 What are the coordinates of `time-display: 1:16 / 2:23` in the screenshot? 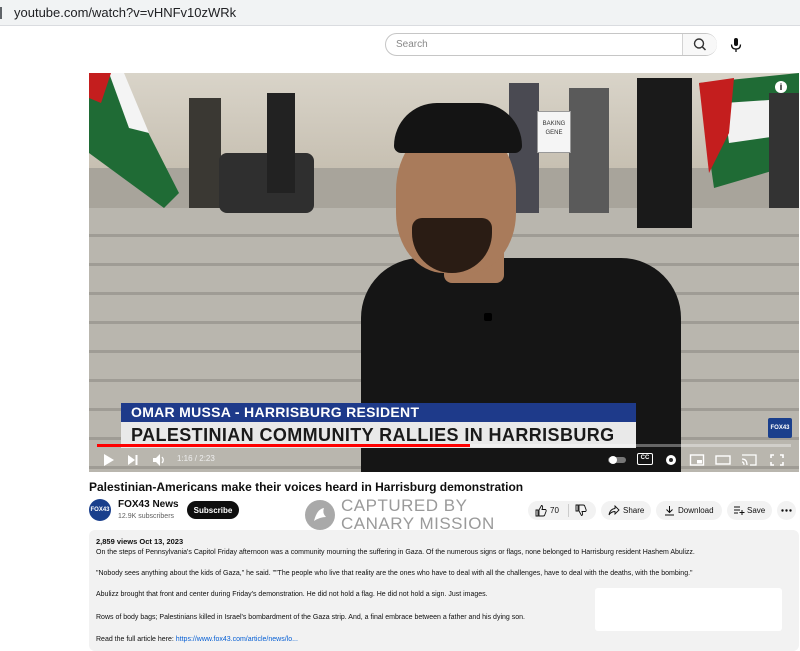 It's located at (196, 458).